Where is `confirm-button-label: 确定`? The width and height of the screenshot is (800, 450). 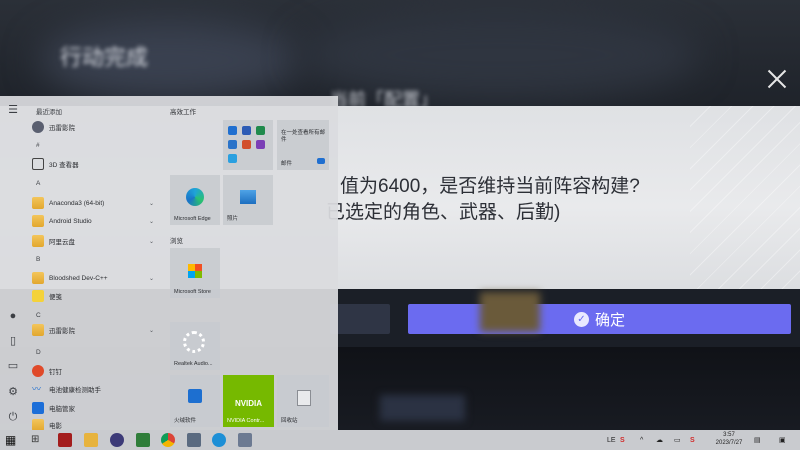
confirm-button-label: 确定 is located at coordinates (609, 320).